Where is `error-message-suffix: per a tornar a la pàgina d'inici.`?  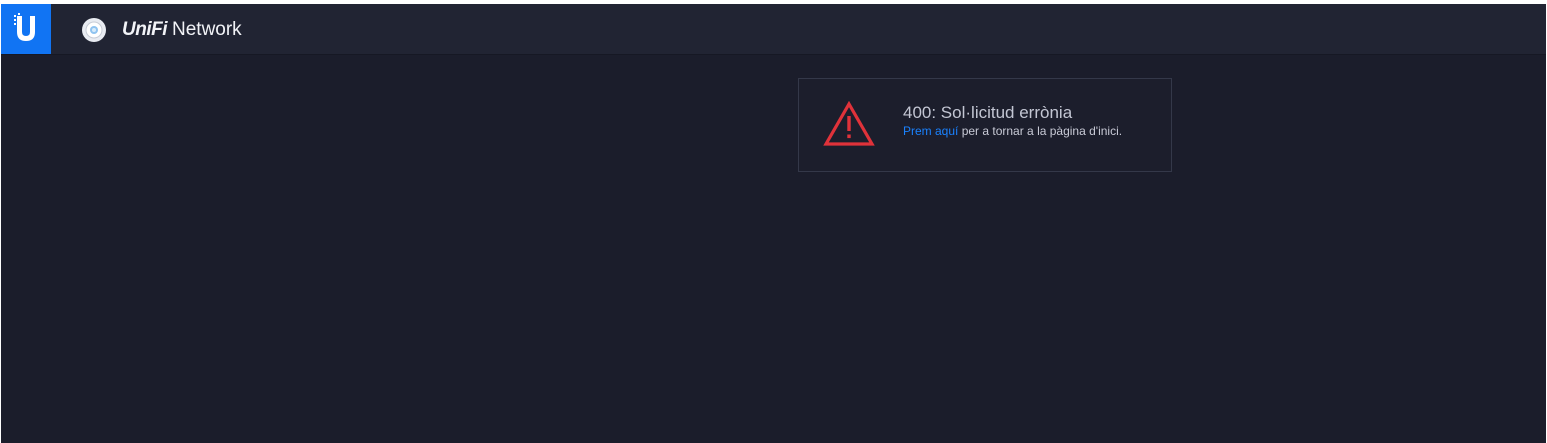 error-message-suffix: per a tornar a la pàgina d'inici. is located at coordinates (1040, 131).